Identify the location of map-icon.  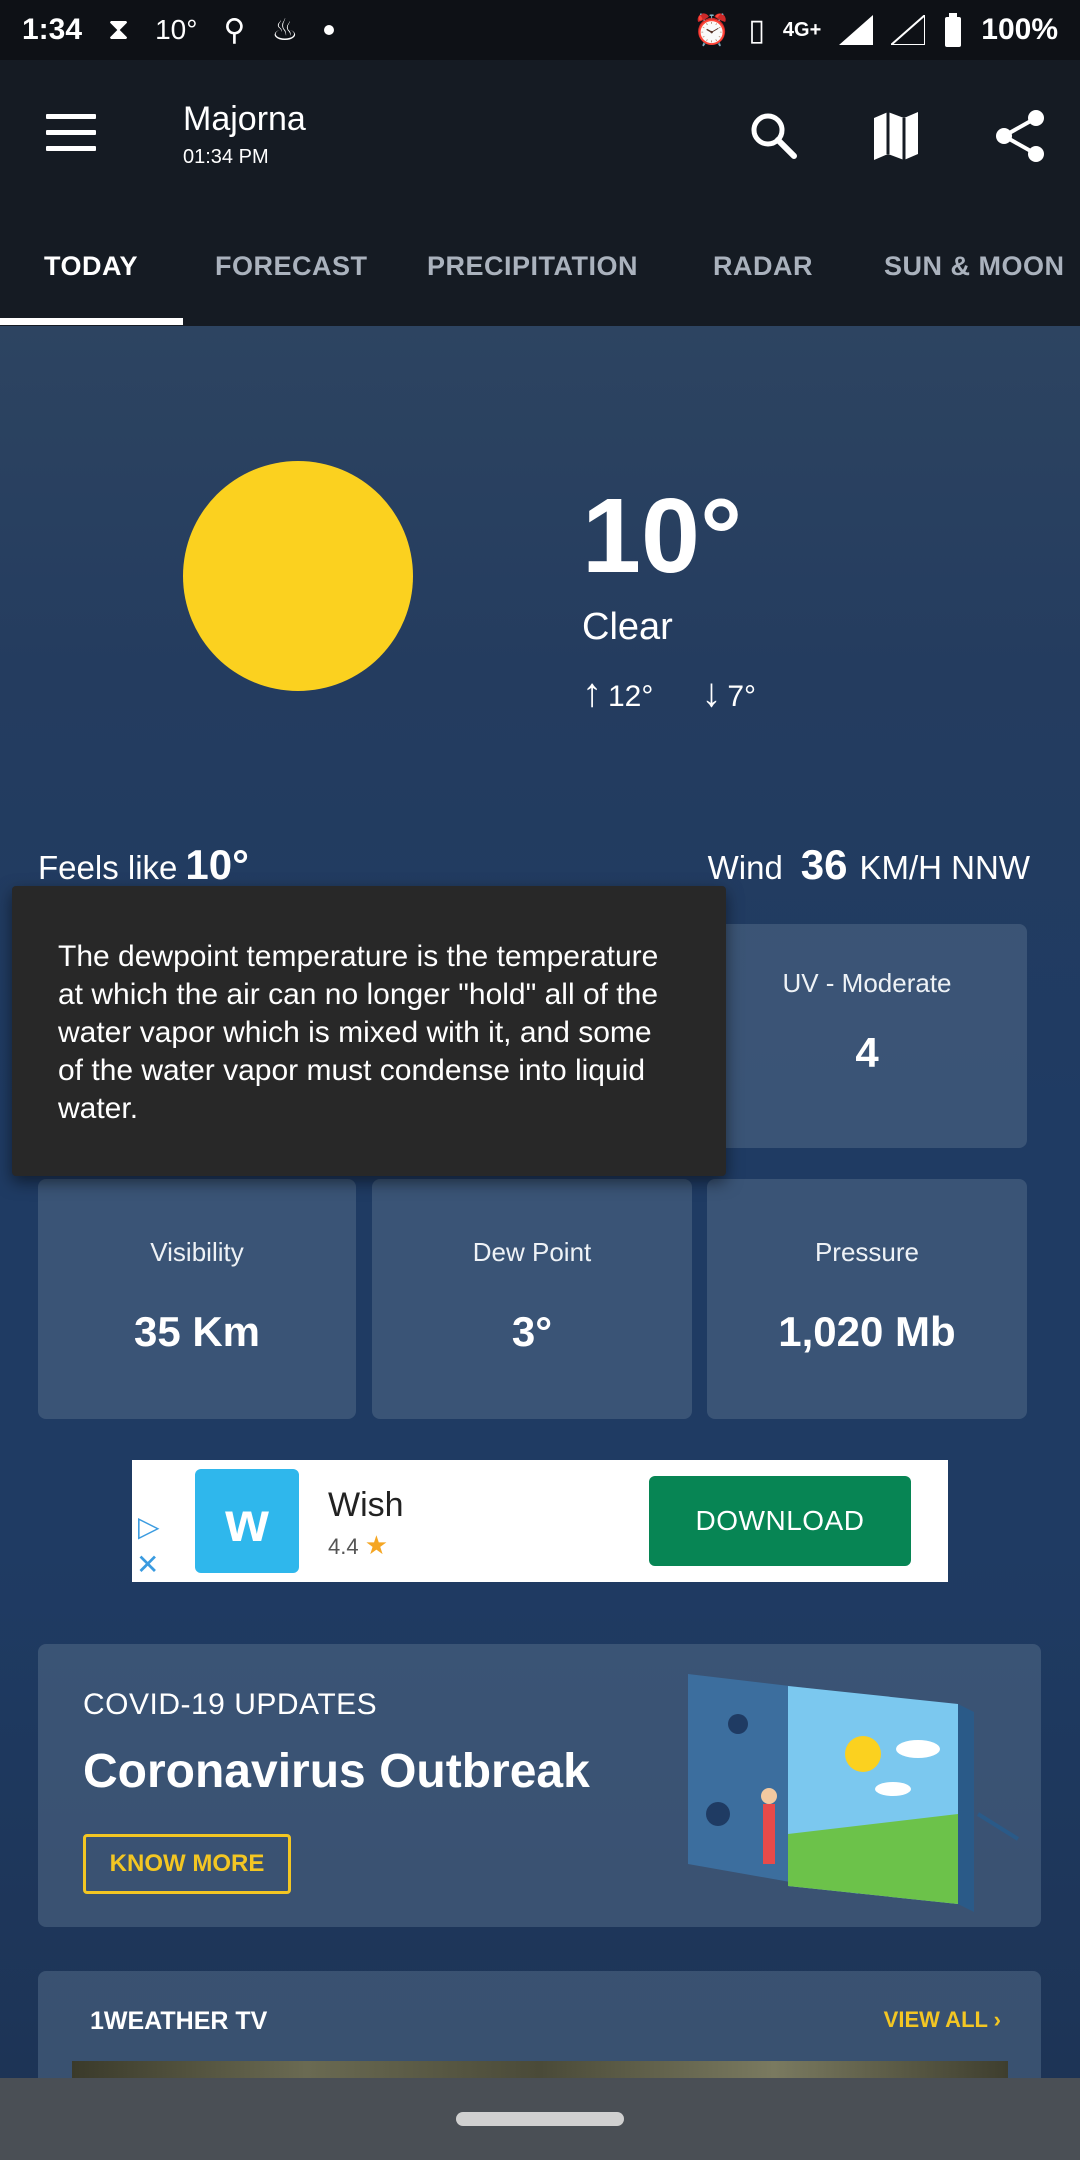
(896, 136).